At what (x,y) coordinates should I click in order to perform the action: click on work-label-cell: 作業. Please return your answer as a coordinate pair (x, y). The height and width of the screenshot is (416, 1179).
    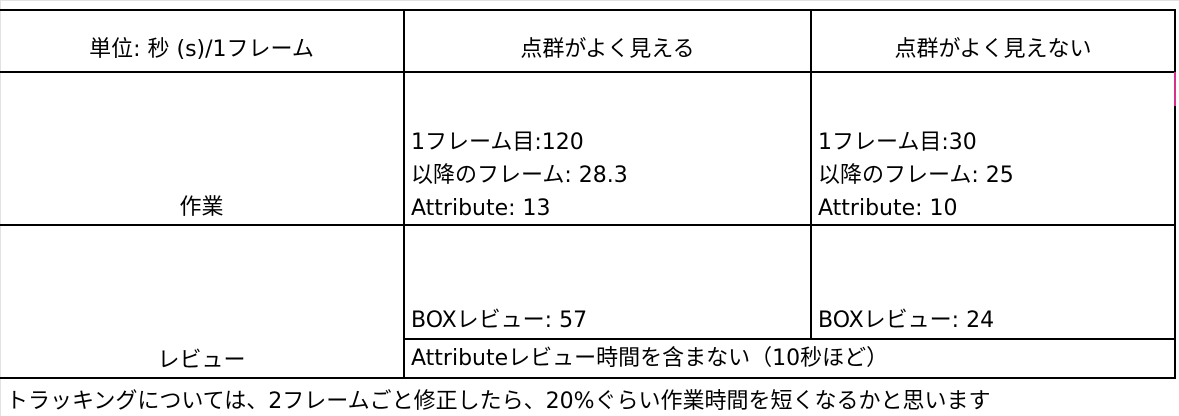
    Looking at the image, I should click on (201, 208).